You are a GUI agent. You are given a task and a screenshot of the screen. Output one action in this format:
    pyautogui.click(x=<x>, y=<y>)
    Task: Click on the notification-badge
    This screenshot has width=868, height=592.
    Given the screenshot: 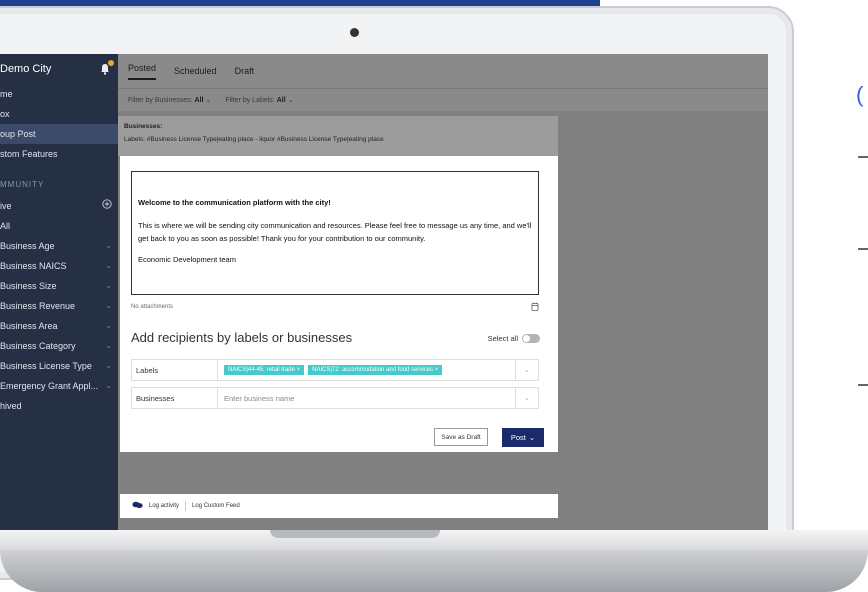 What is the action you would take?
    pyautogui.click(x=111, y=63)
    